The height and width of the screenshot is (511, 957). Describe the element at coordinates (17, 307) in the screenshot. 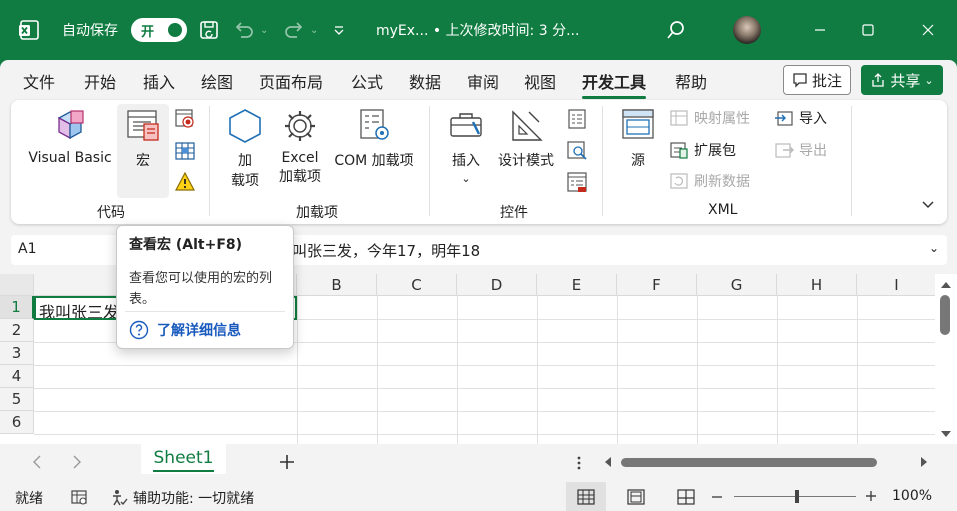

I see `row-header: 1` at that location.